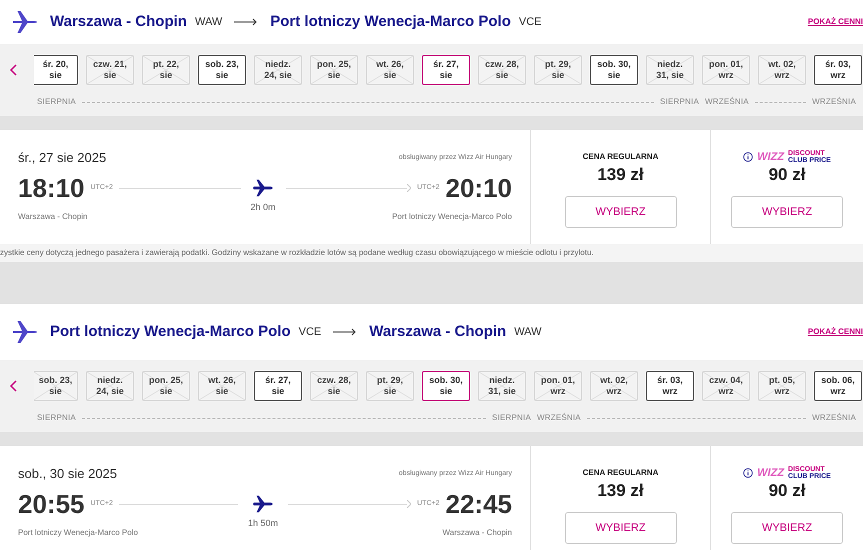 The width and height of the screenshot is (863, 550). What do you see at coordinates (68, 474) in the screenshot?
I see `flight-date: sob., 30 sie 2025` at bounding box center [68, 474].